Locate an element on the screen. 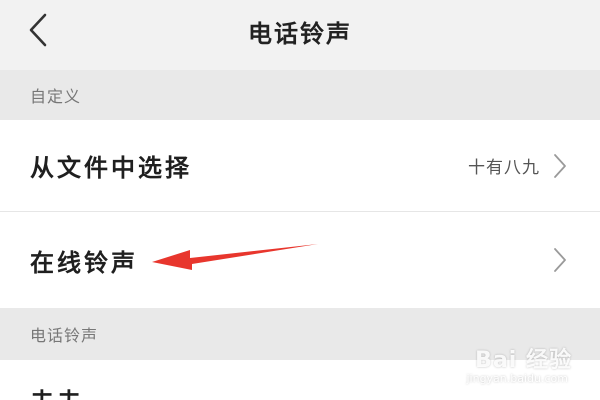  current-ringtone-value: 十有八九 is located at coordinates (504, 168).